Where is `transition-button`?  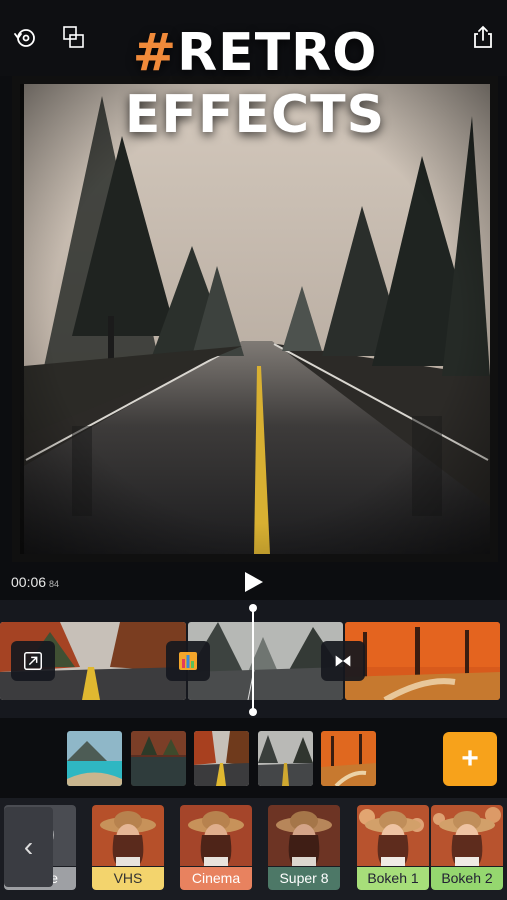 transition-button is located at coordinates (343, 661).